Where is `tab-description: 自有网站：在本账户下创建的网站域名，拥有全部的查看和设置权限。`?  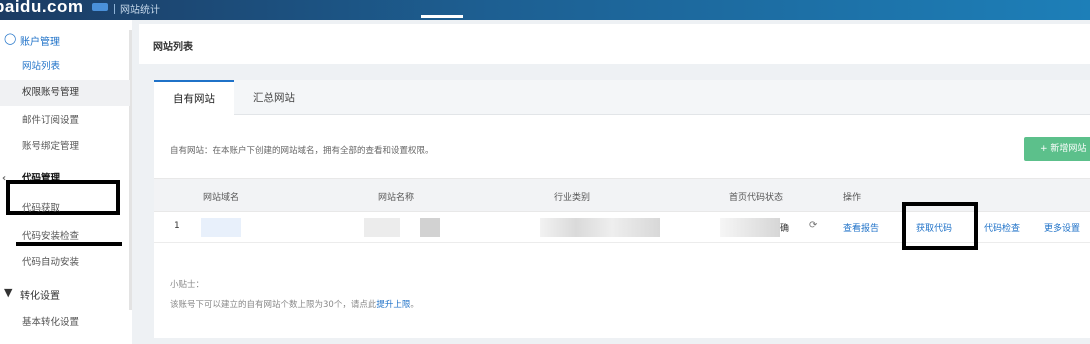 tab-description: 自有网站：在本账户下创建的网站域名，拥有全部的查看和设置权限。 is located at coordinates (302, 151).